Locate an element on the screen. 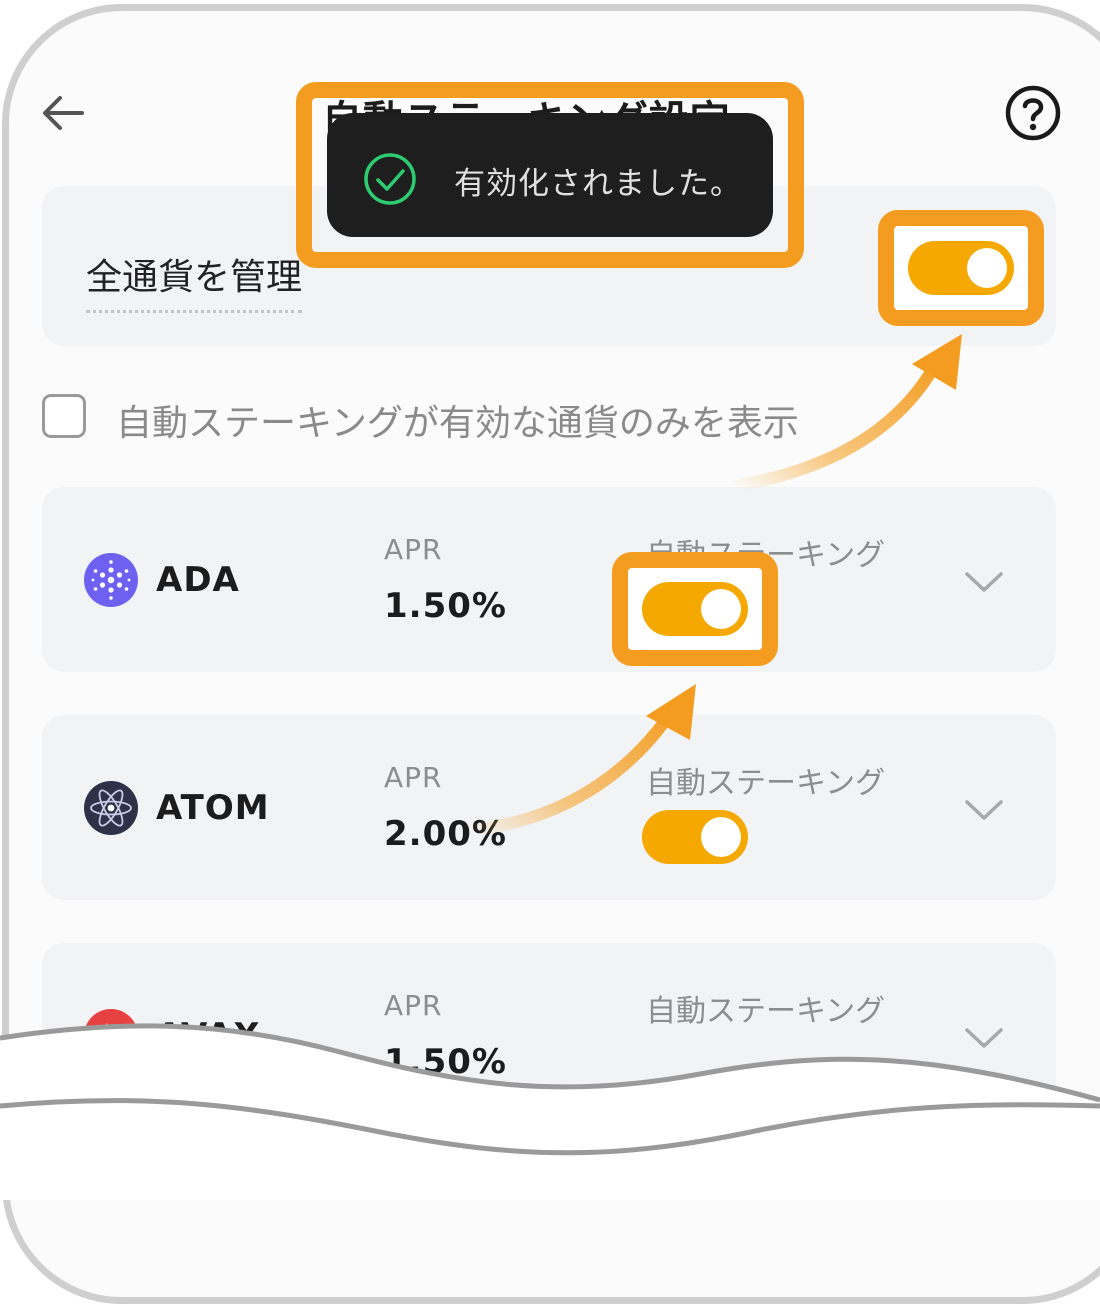 The height and width of the screenshot is (1304, 1100). coin-name-atom: ATOM is located at coordinates (213, 808).